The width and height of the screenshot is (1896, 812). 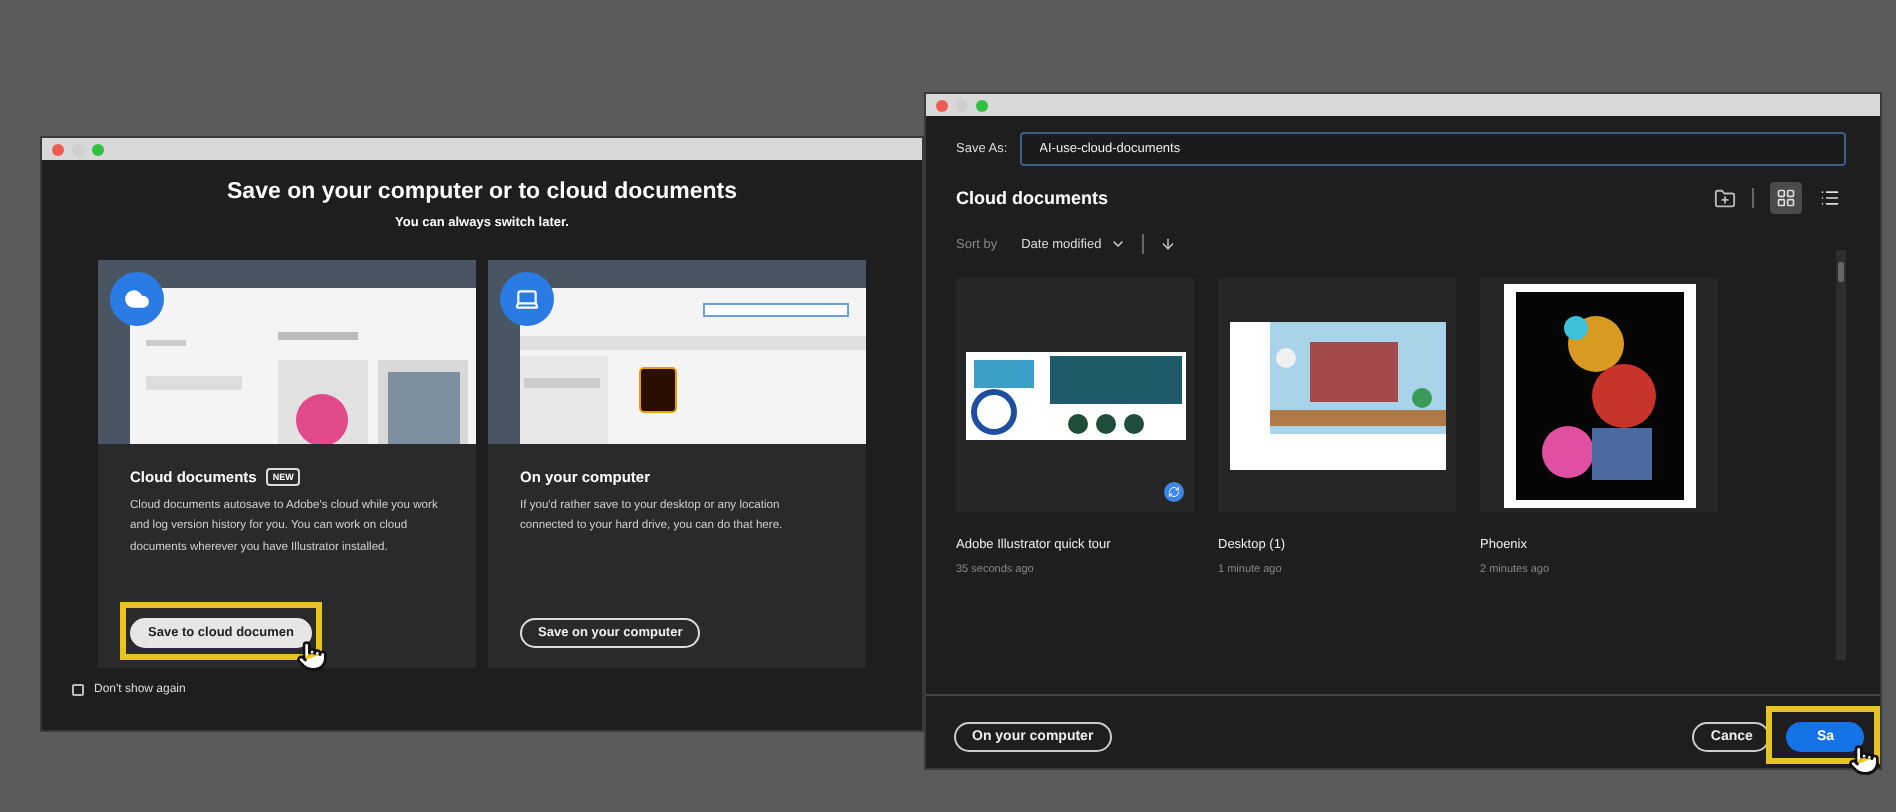 I want to click on dialog-title: Save on your computer or to cloud documents, so click(x=482, y=192).